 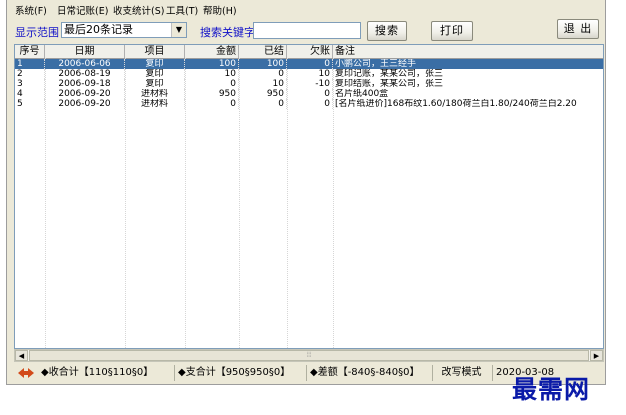 I want to click on menu-daily-accounting: 日常记账(E), so click(x=82, y=10).